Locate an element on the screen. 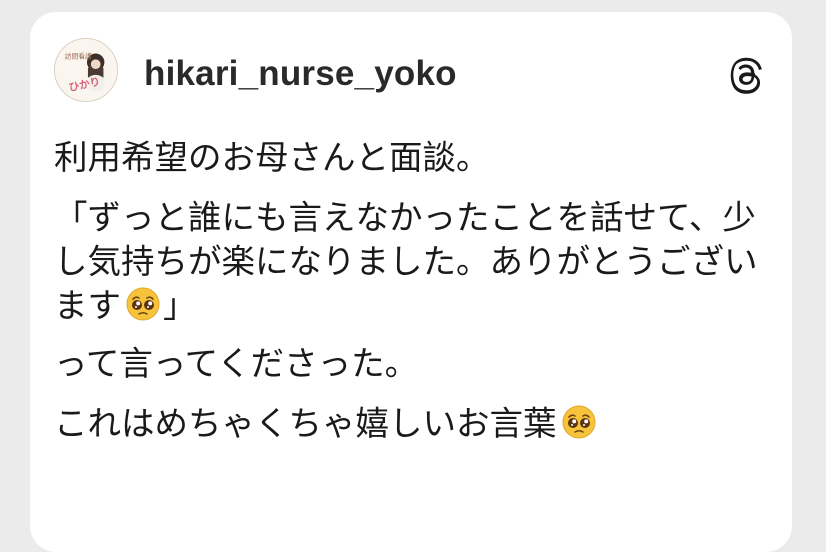  post-paragraph: 利用希望のお母さんと面談。 is located at coordinates (272, 157).